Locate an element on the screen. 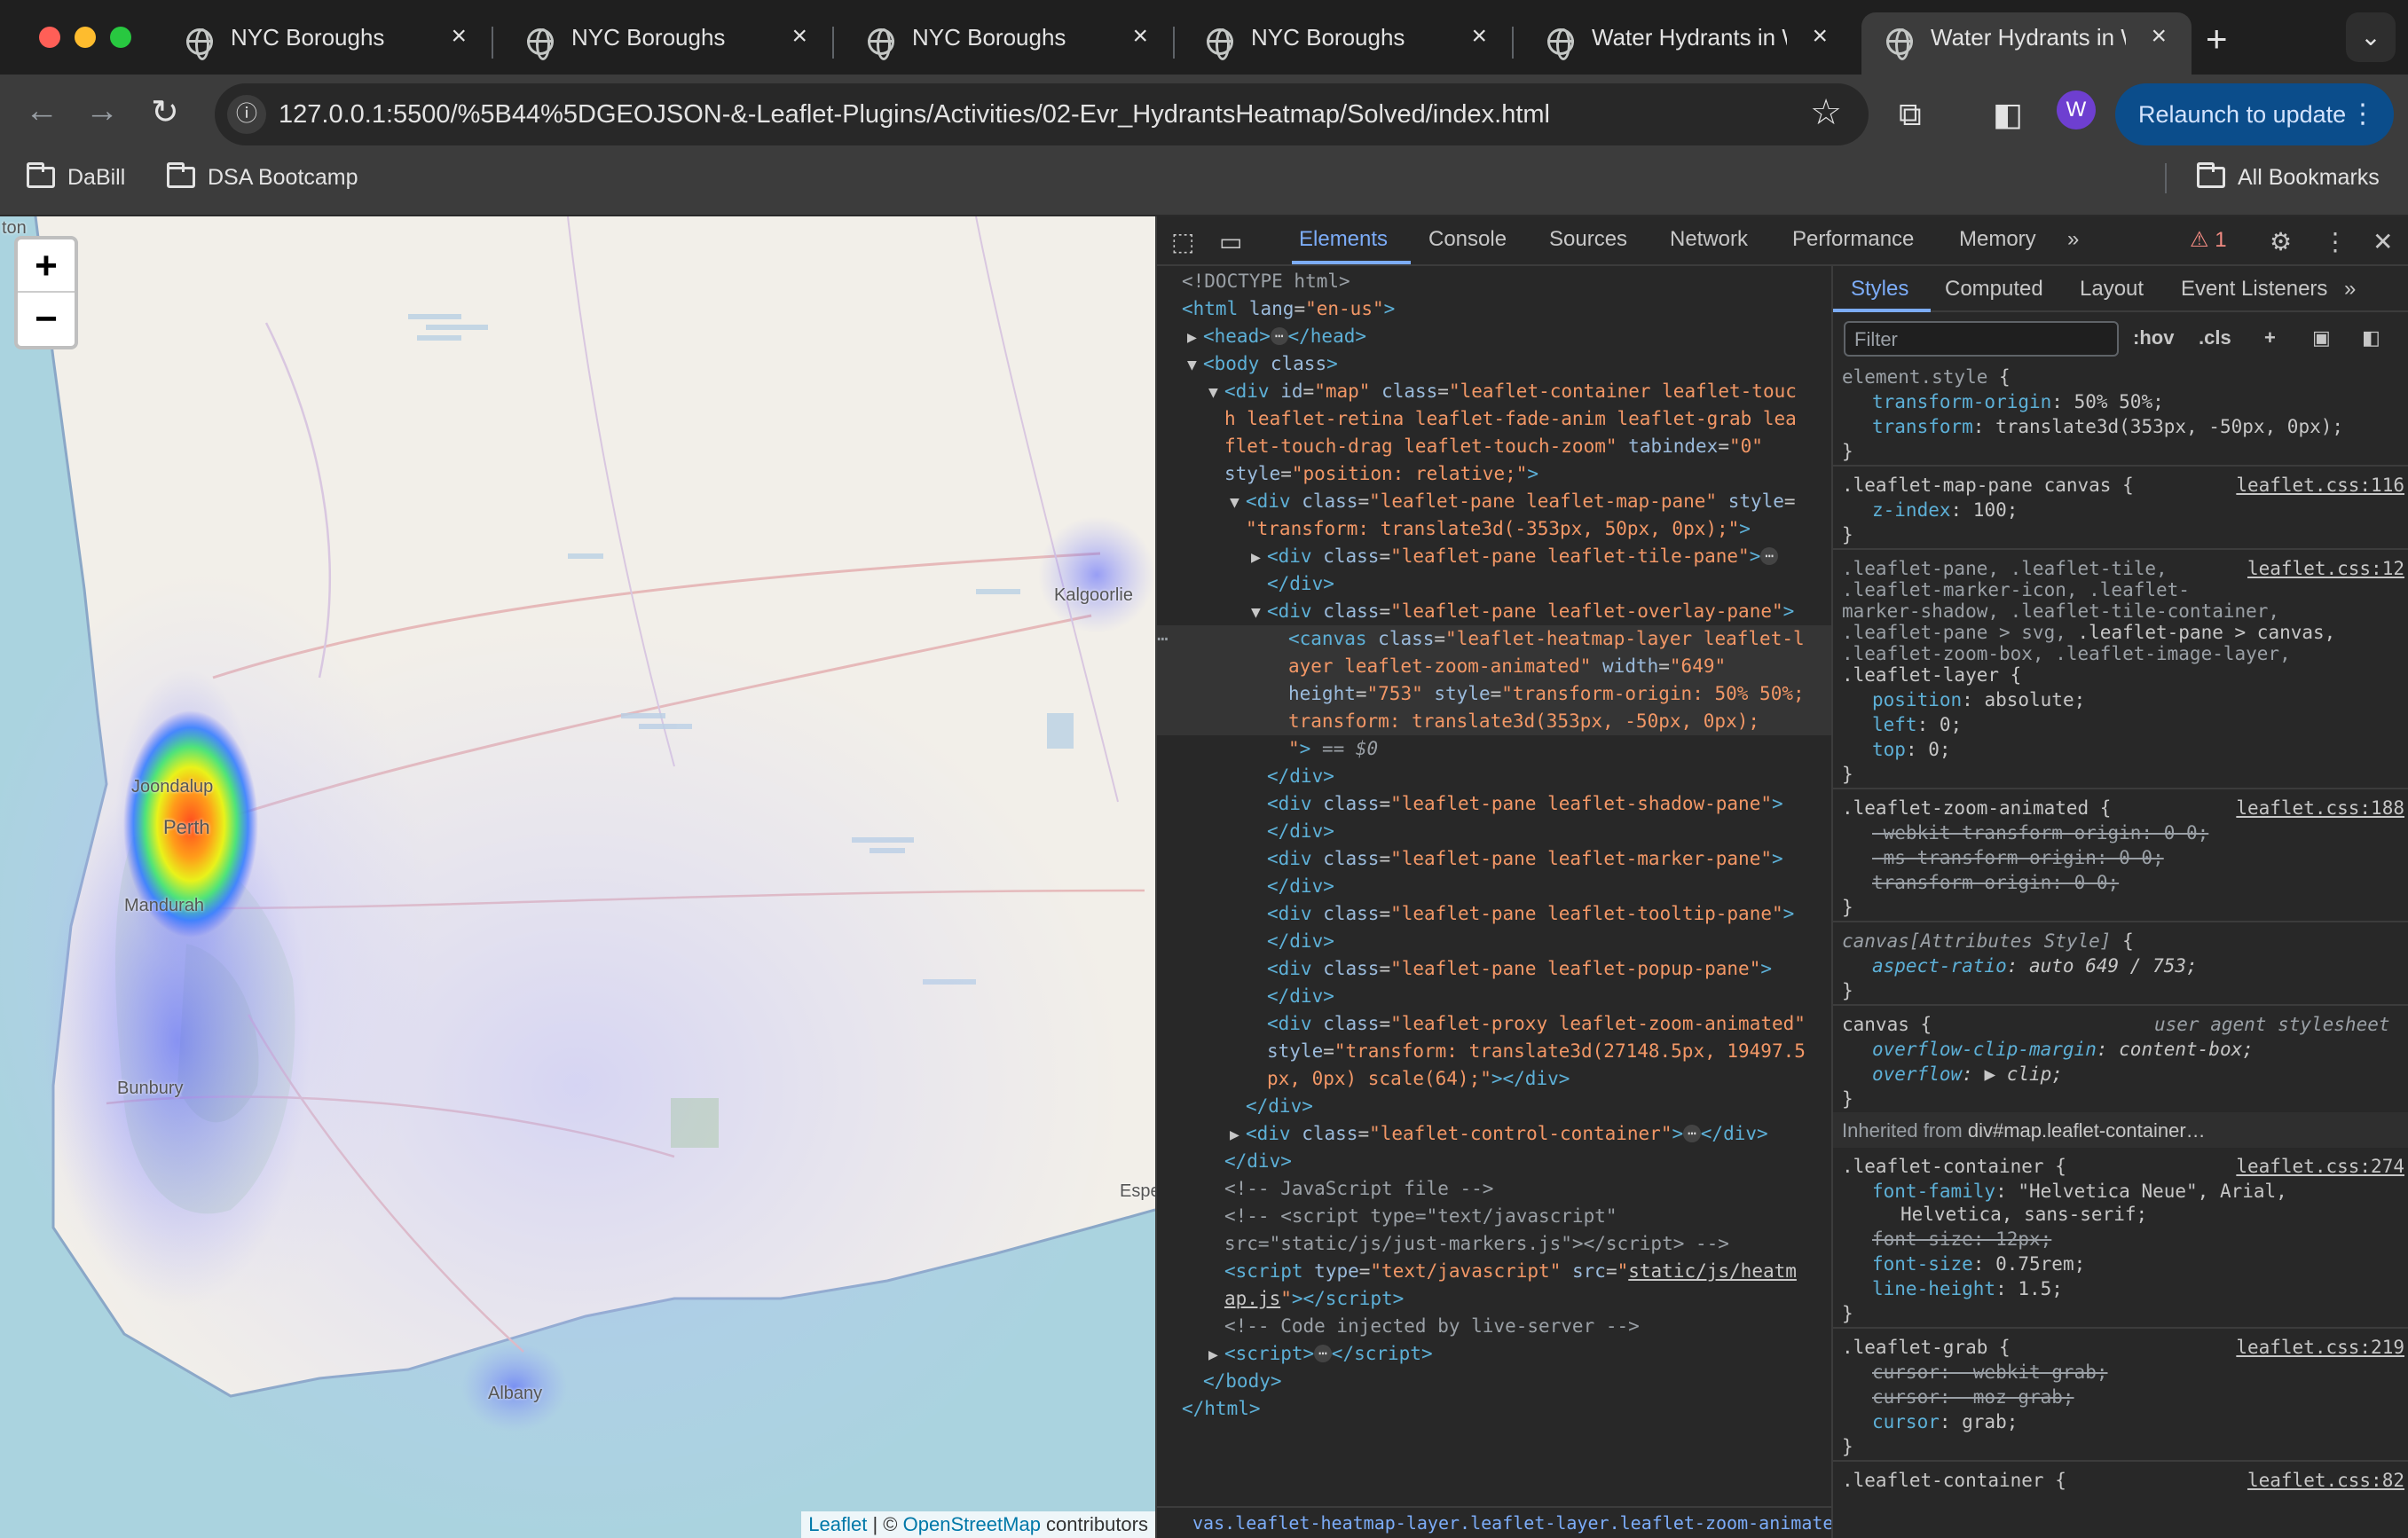  more-menu-icon: ⋮ is located at coordinates (2362, 114).